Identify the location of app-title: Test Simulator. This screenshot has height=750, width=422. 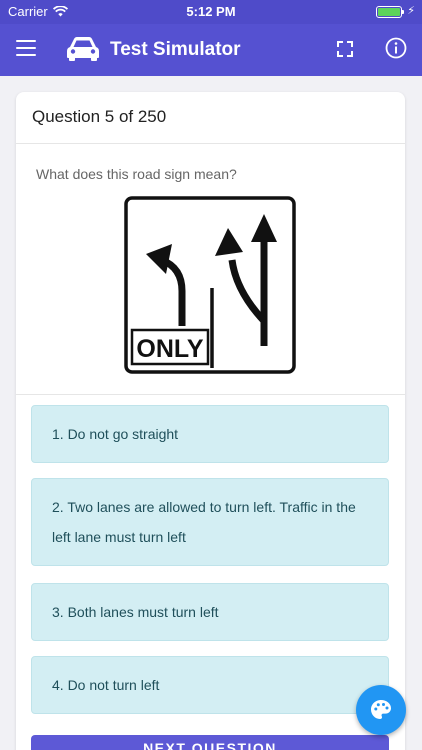
(175, 49).